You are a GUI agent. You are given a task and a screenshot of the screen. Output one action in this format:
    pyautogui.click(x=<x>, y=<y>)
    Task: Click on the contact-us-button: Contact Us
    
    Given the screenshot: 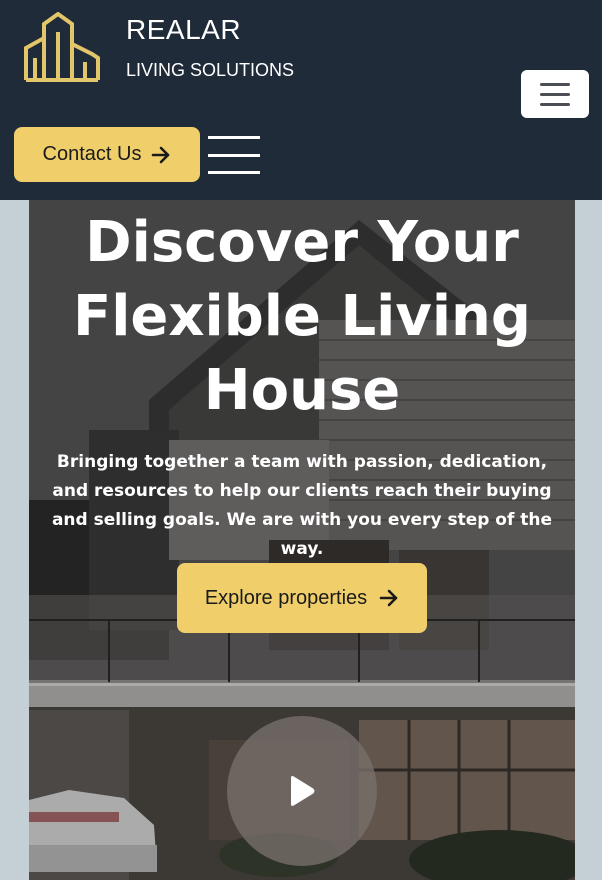 What is the action you would take?
    pyautogui.click(x=107, y=154)
    